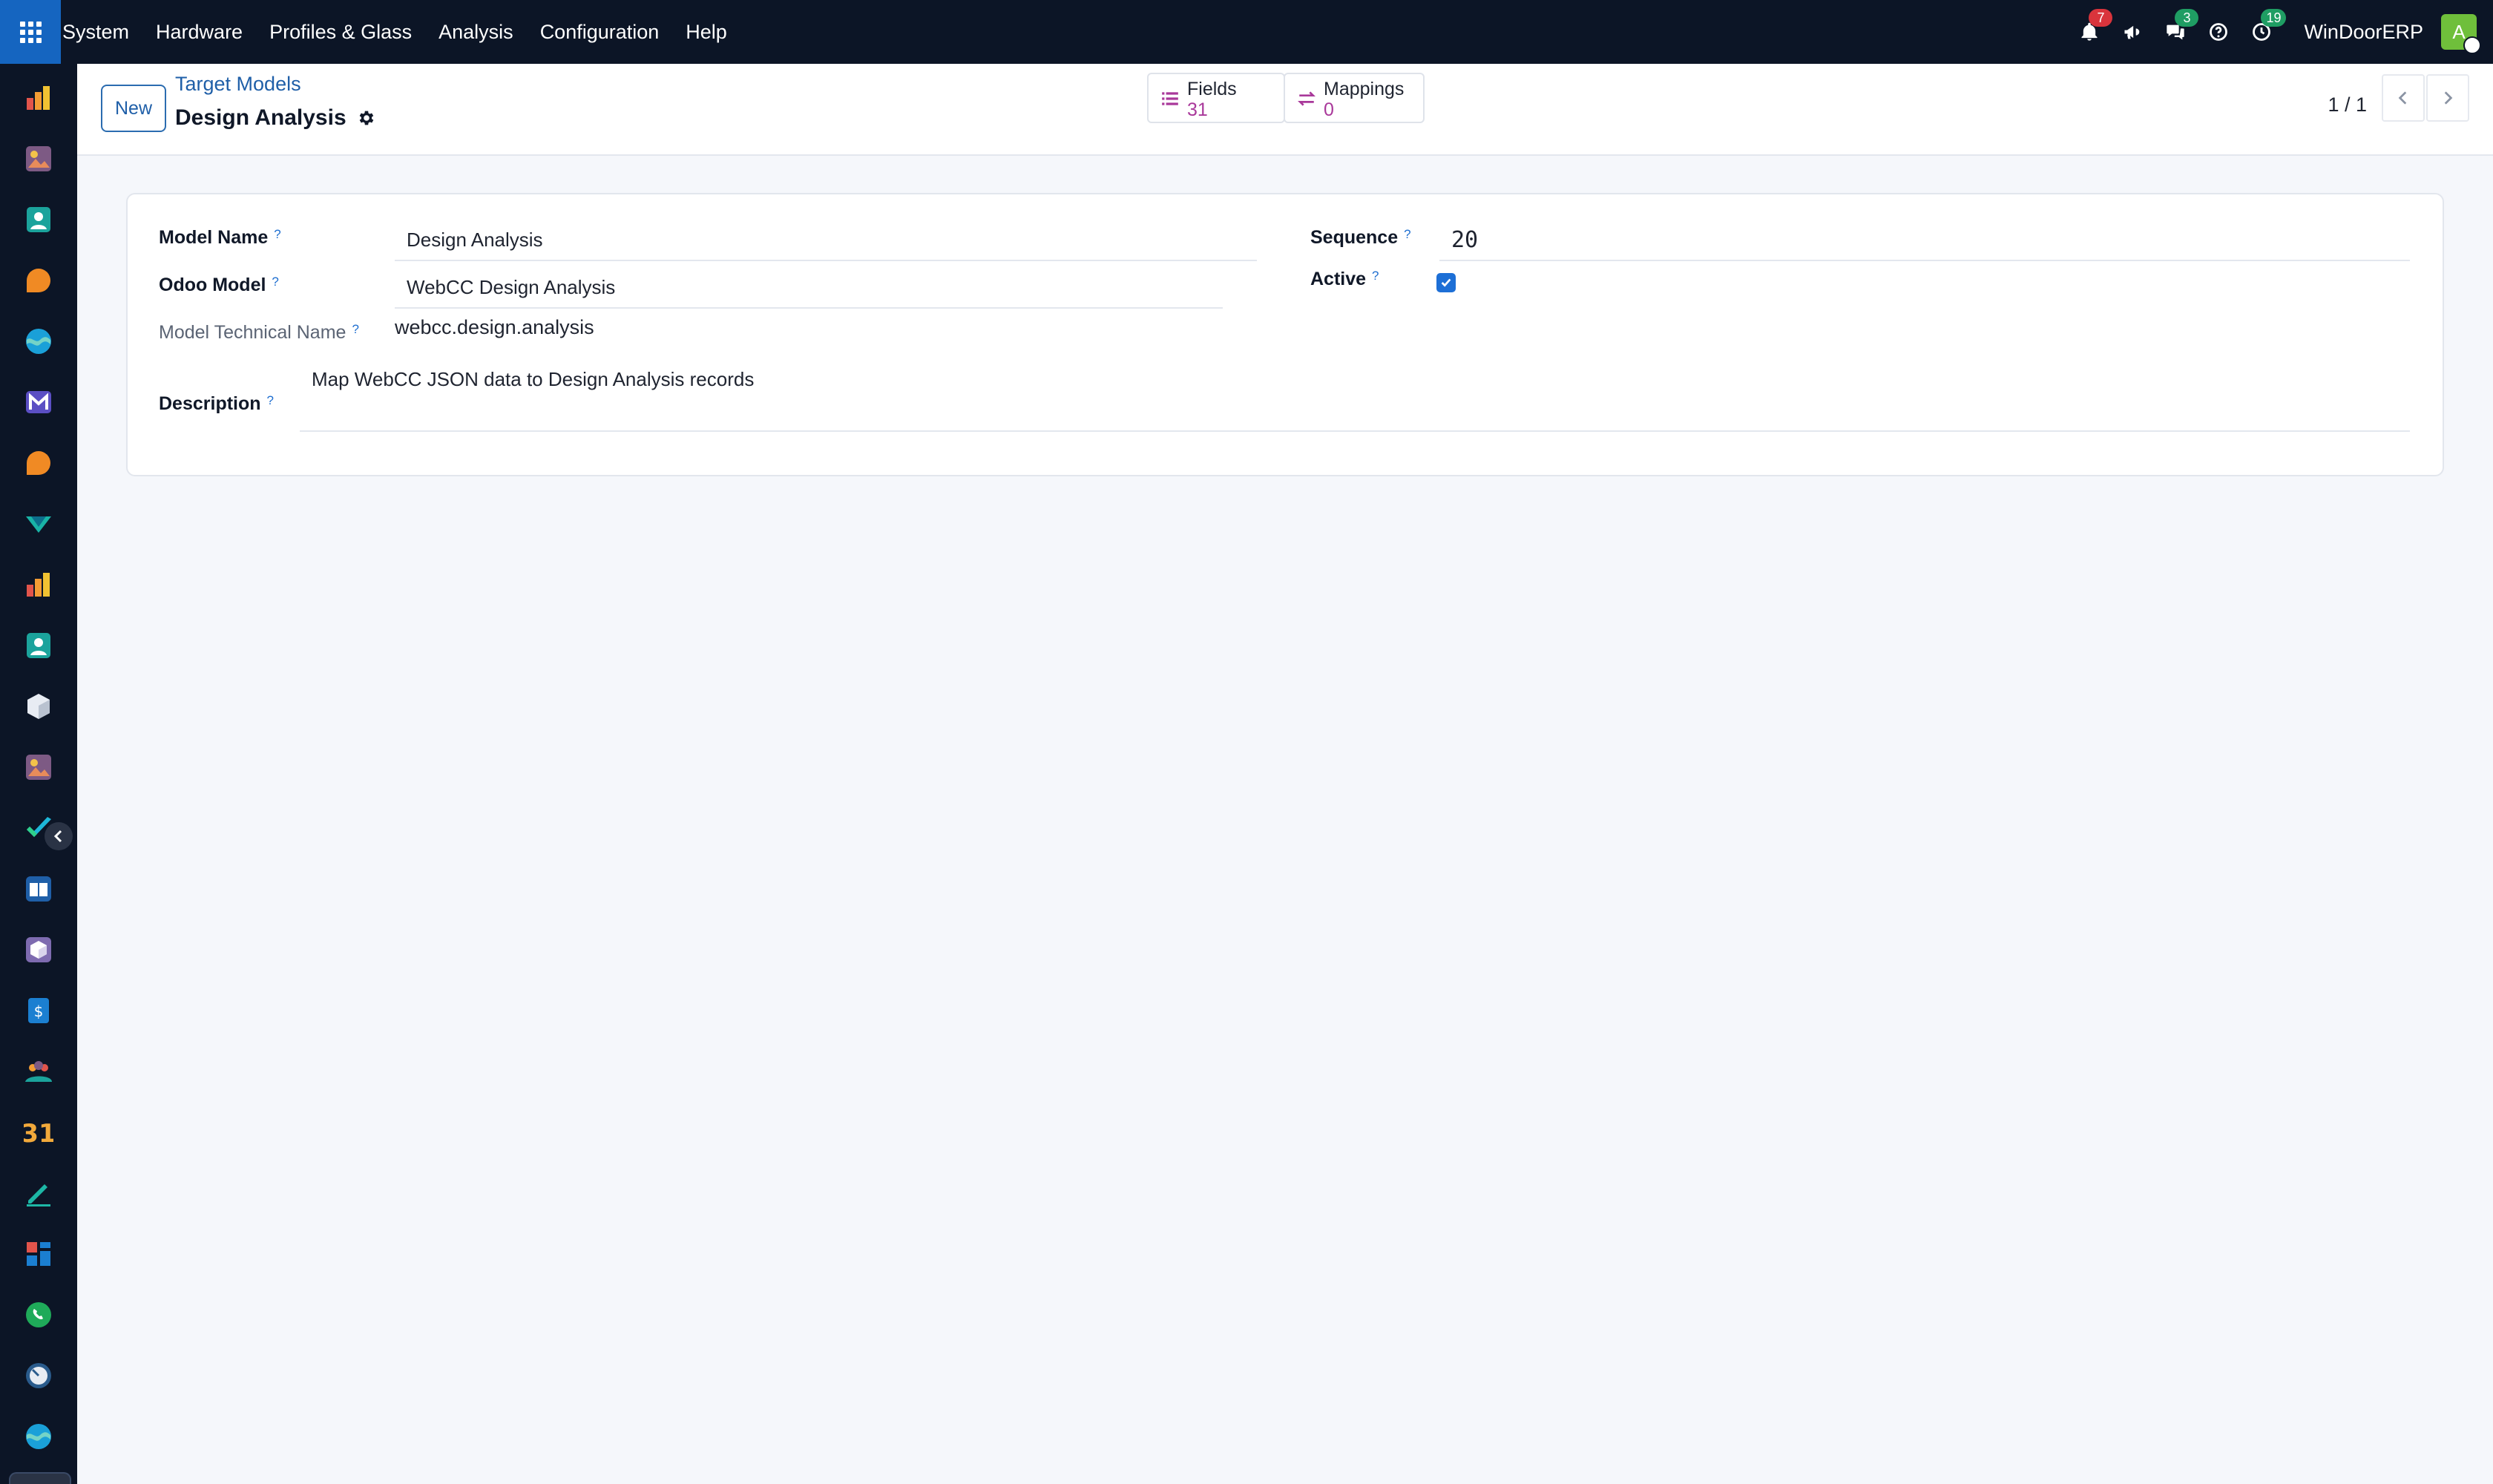 The width and height of the screenshot is (2493, 1484). Describe the element at coordinates (212, 285) in the screenshot. I see `odoo-model-label-text: Odoo Model` at that location.